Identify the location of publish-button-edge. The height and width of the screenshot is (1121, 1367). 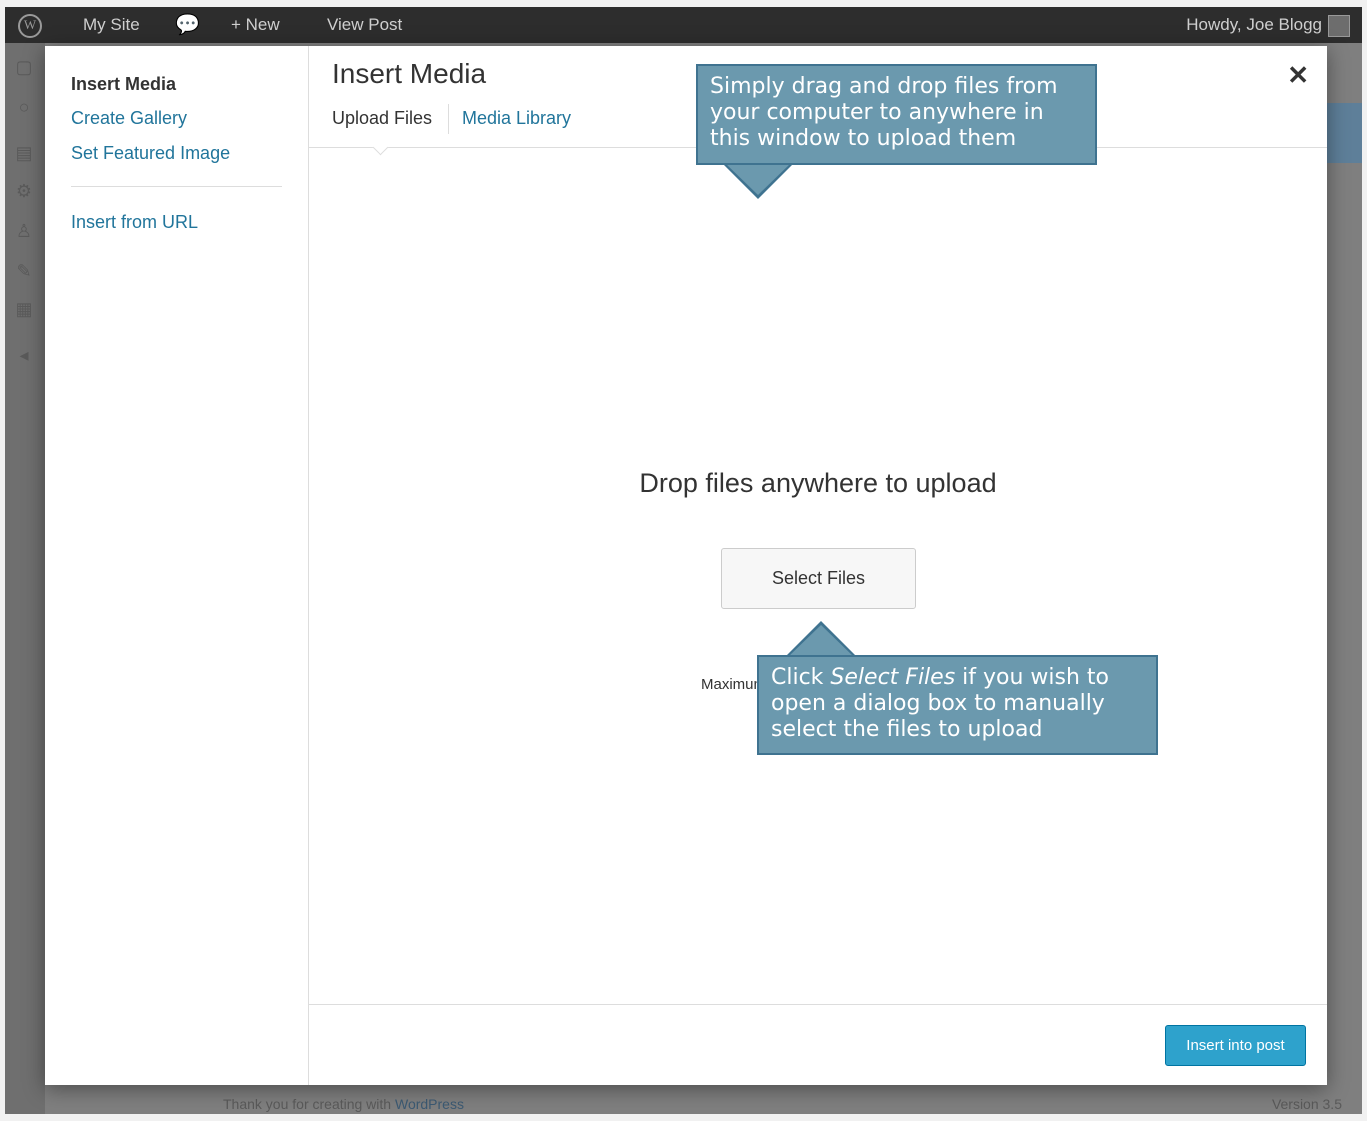
(1344, 133).